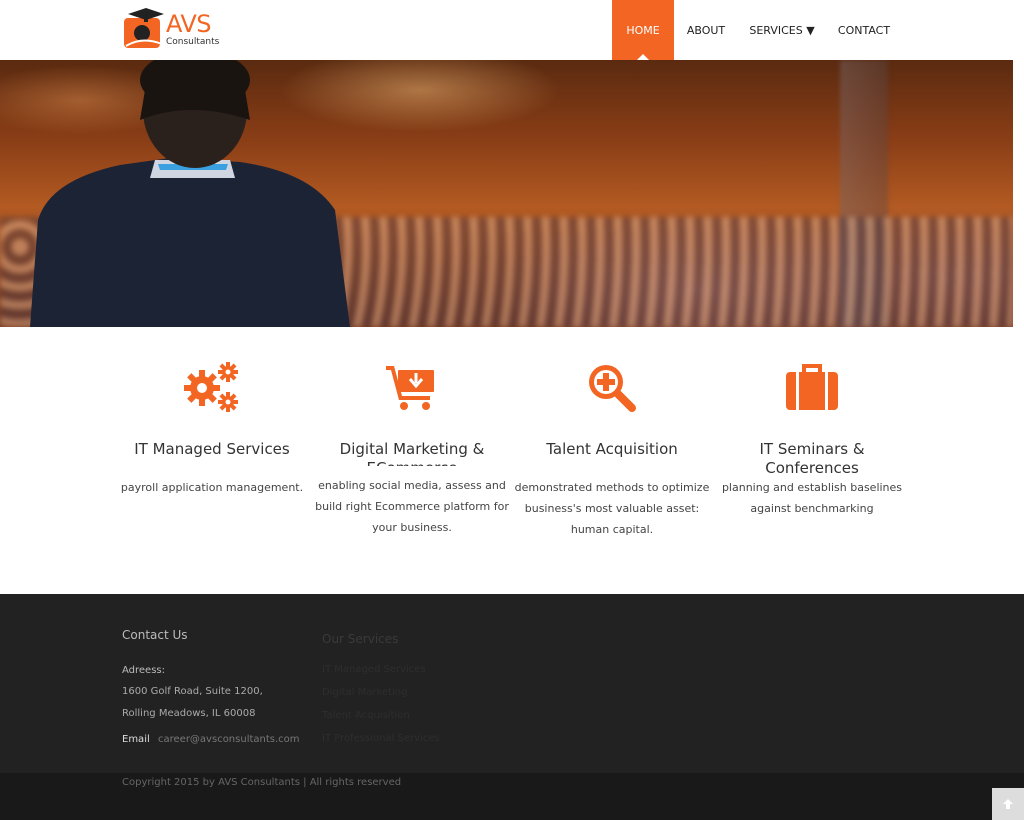 The width and height of the screenshot is (1024, 820). What do you see at coordinates (366, 715) in the screenshot?
I see `footer-service-link: Talent Acquisition` at bounding box center [366, 715].